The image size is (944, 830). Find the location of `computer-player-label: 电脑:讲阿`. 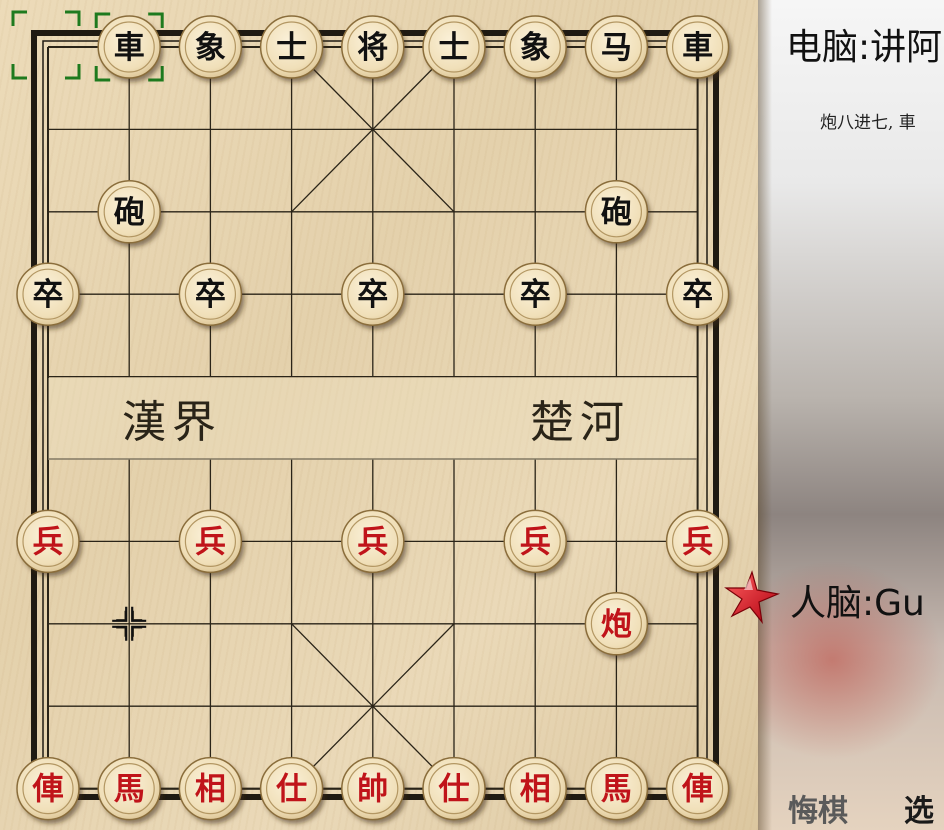

computer-player-label: 电脑:讲阿 is located at coordinates (864, 47).